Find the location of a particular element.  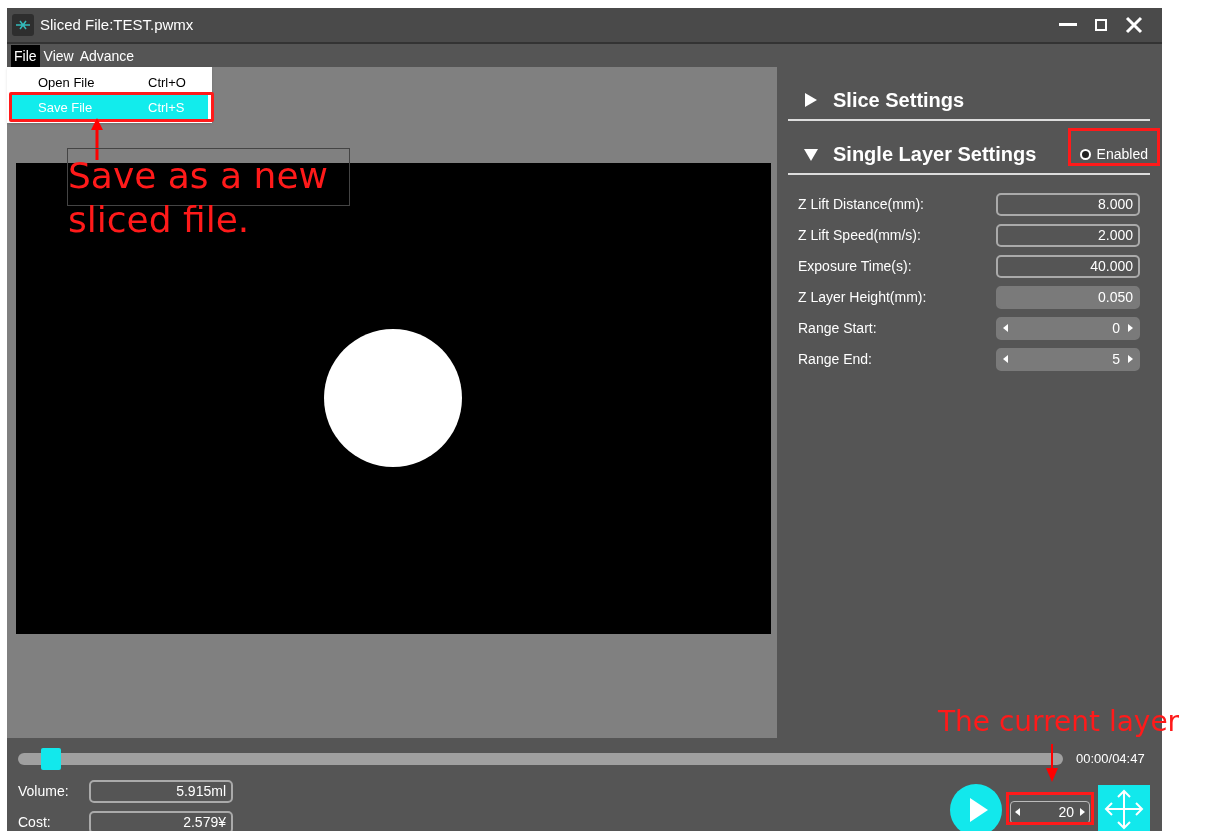

section-title: Single Layer Settings is located at coordinates (935, 154).